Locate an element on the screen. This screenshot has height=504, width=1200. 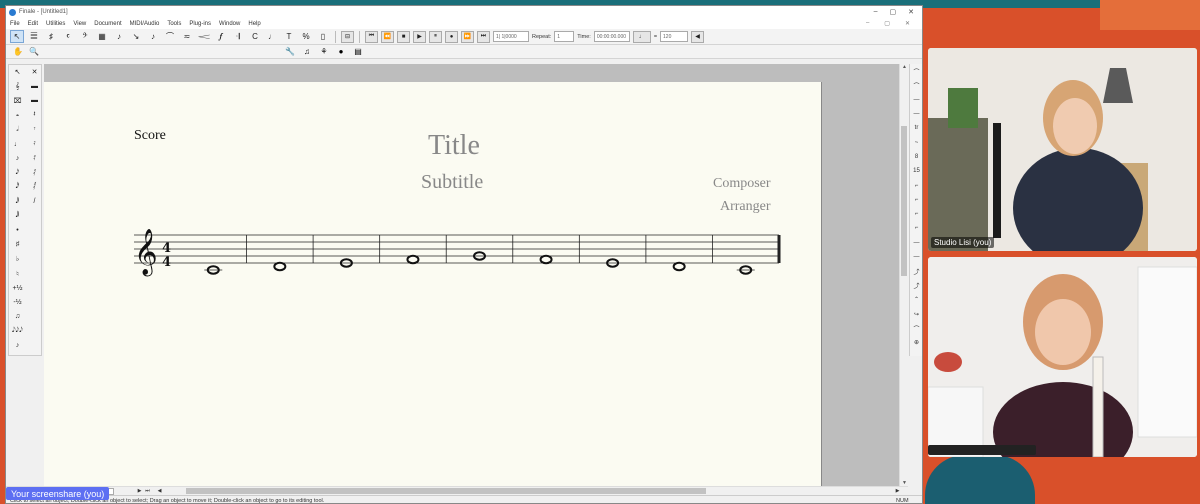
mirror-tool-icon: ⚘ is located at coordinates (324, 52).